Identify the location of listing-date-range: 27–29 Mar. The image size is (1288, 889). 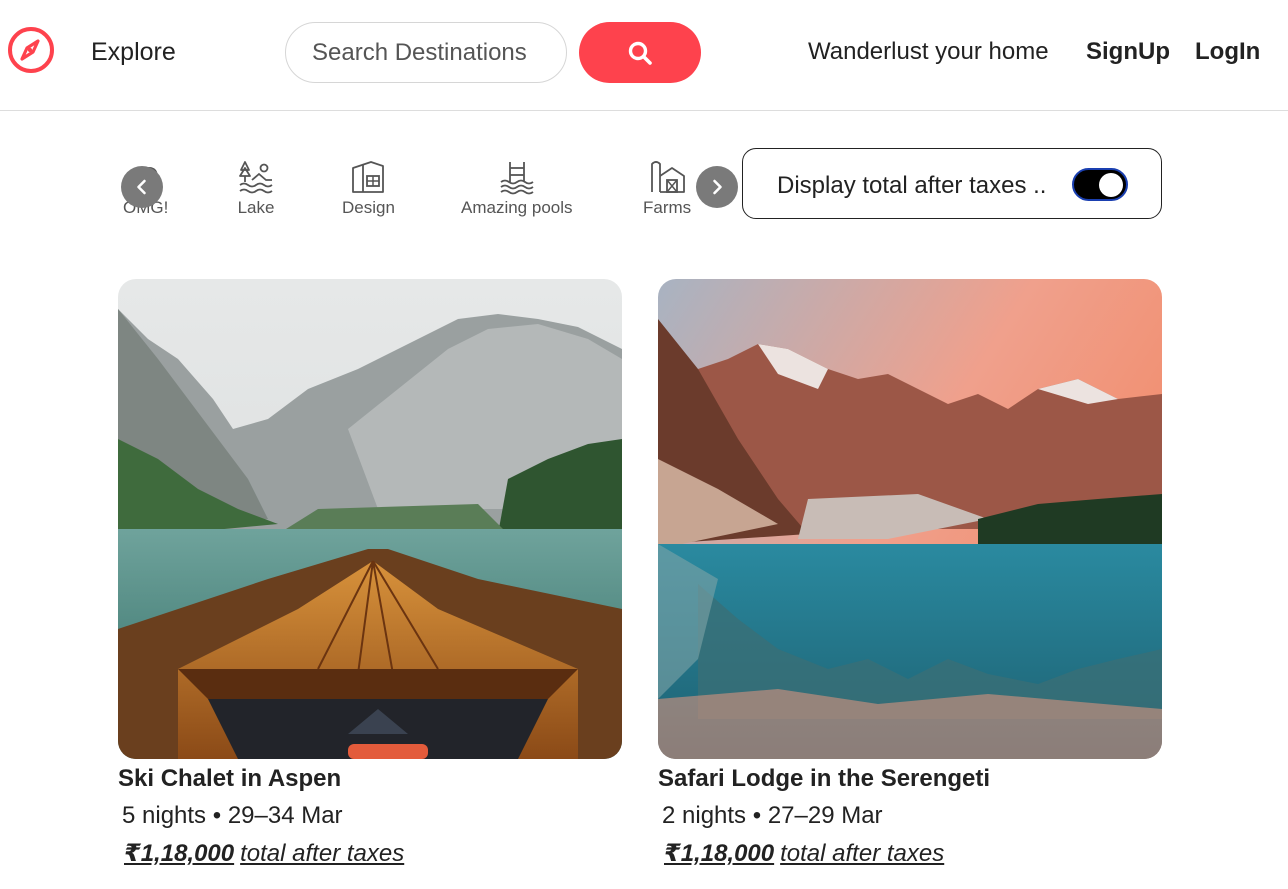
(825, 815).